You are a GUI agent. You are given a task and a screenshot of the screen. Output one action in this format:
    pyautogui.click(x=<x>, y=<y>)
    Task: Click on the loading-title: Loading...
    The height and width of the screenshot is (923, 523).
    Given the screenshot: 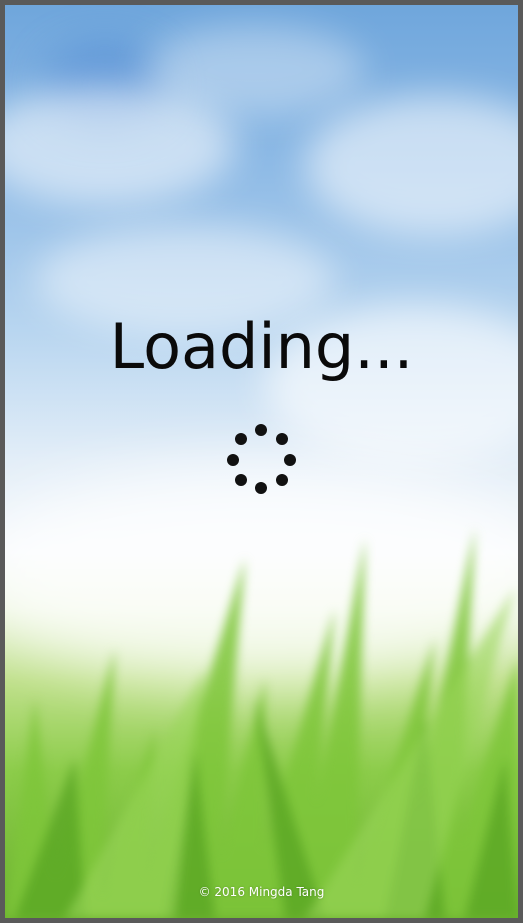 What is the action you would take?
    pyautogui.click(x=261, y=346)
    